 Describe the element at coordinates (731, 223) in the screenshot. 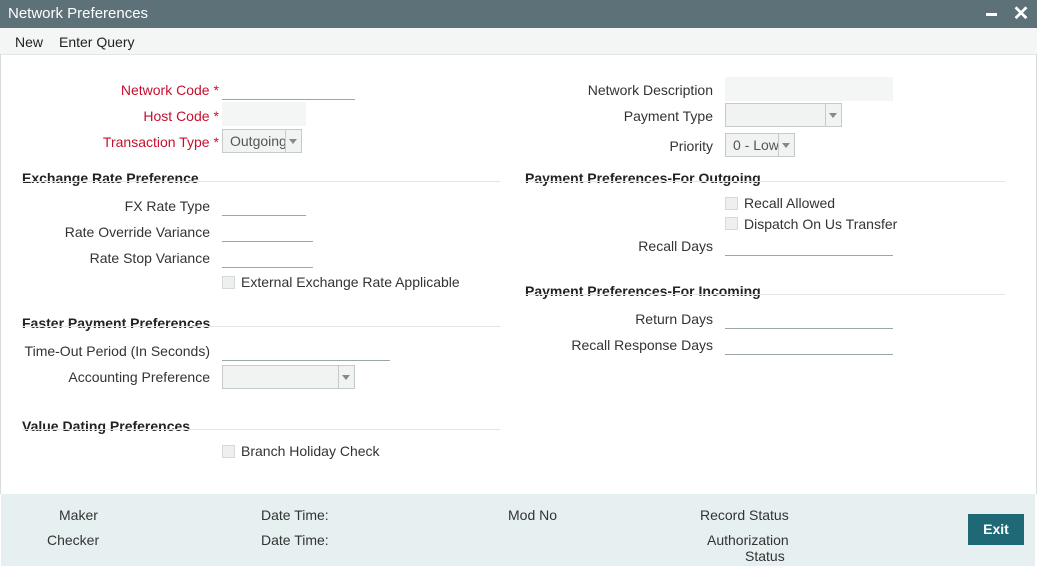

I see `dispatch-checkbox` at that location.